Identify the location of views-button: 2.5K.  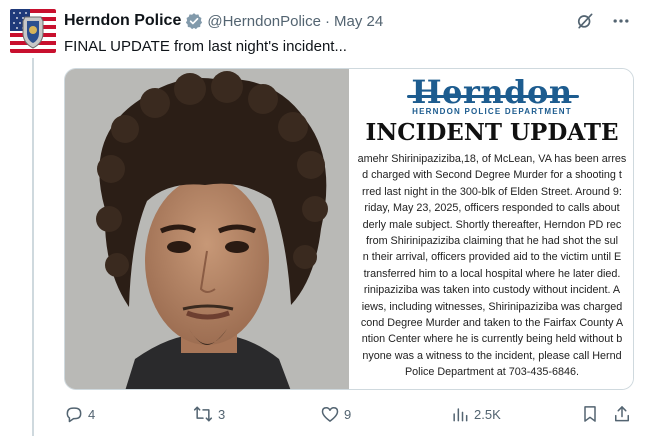
(475, 414).